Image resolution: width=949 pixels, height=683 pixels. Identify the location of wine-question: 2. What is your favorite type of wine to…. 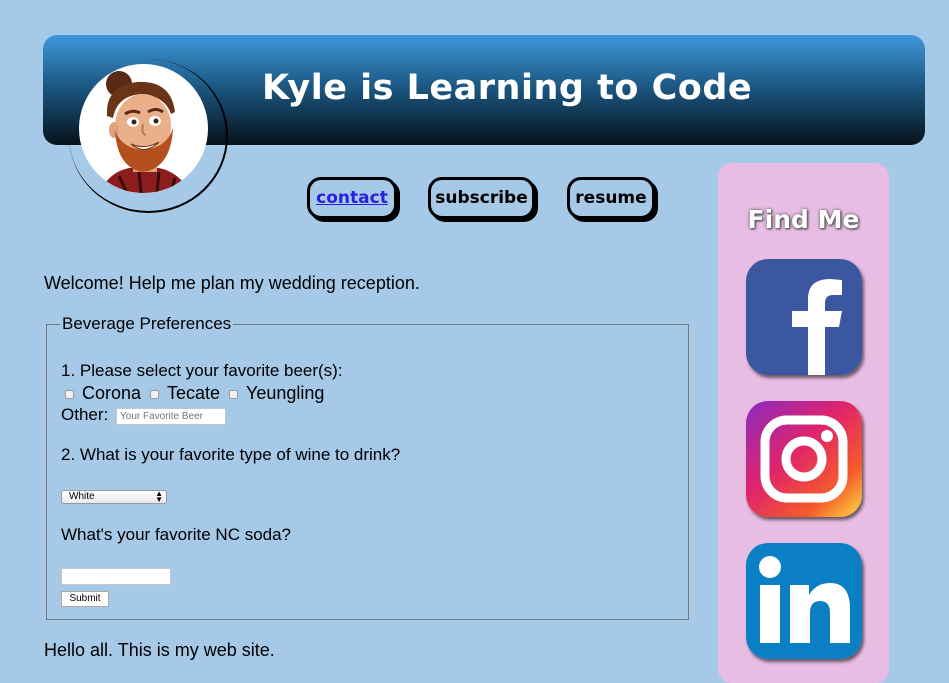
(231, 454).